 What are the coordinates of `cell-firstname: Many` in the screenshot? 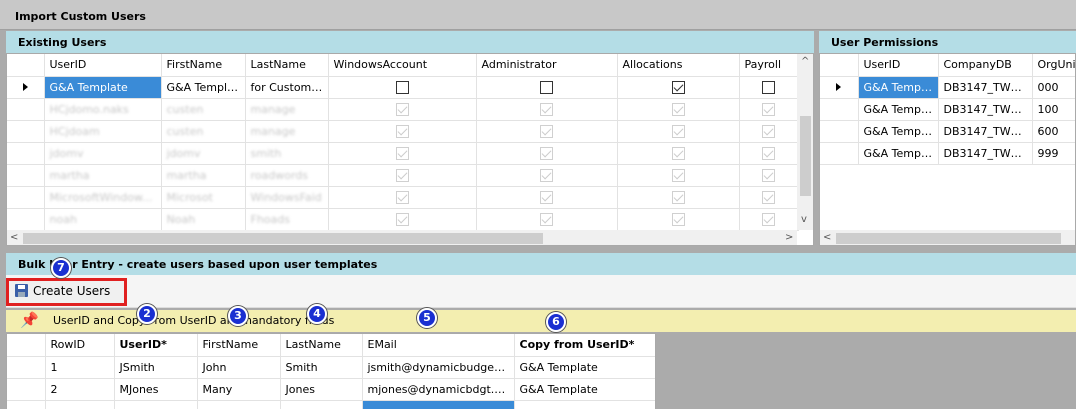 It's located at (239, 389).